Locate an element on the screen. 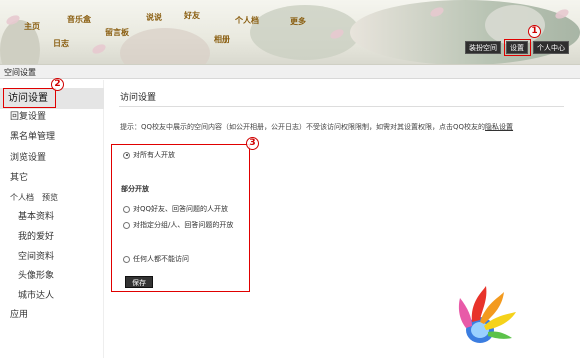 The image size is (580, 358). watermark-logo is located at coordinates (487, 314).